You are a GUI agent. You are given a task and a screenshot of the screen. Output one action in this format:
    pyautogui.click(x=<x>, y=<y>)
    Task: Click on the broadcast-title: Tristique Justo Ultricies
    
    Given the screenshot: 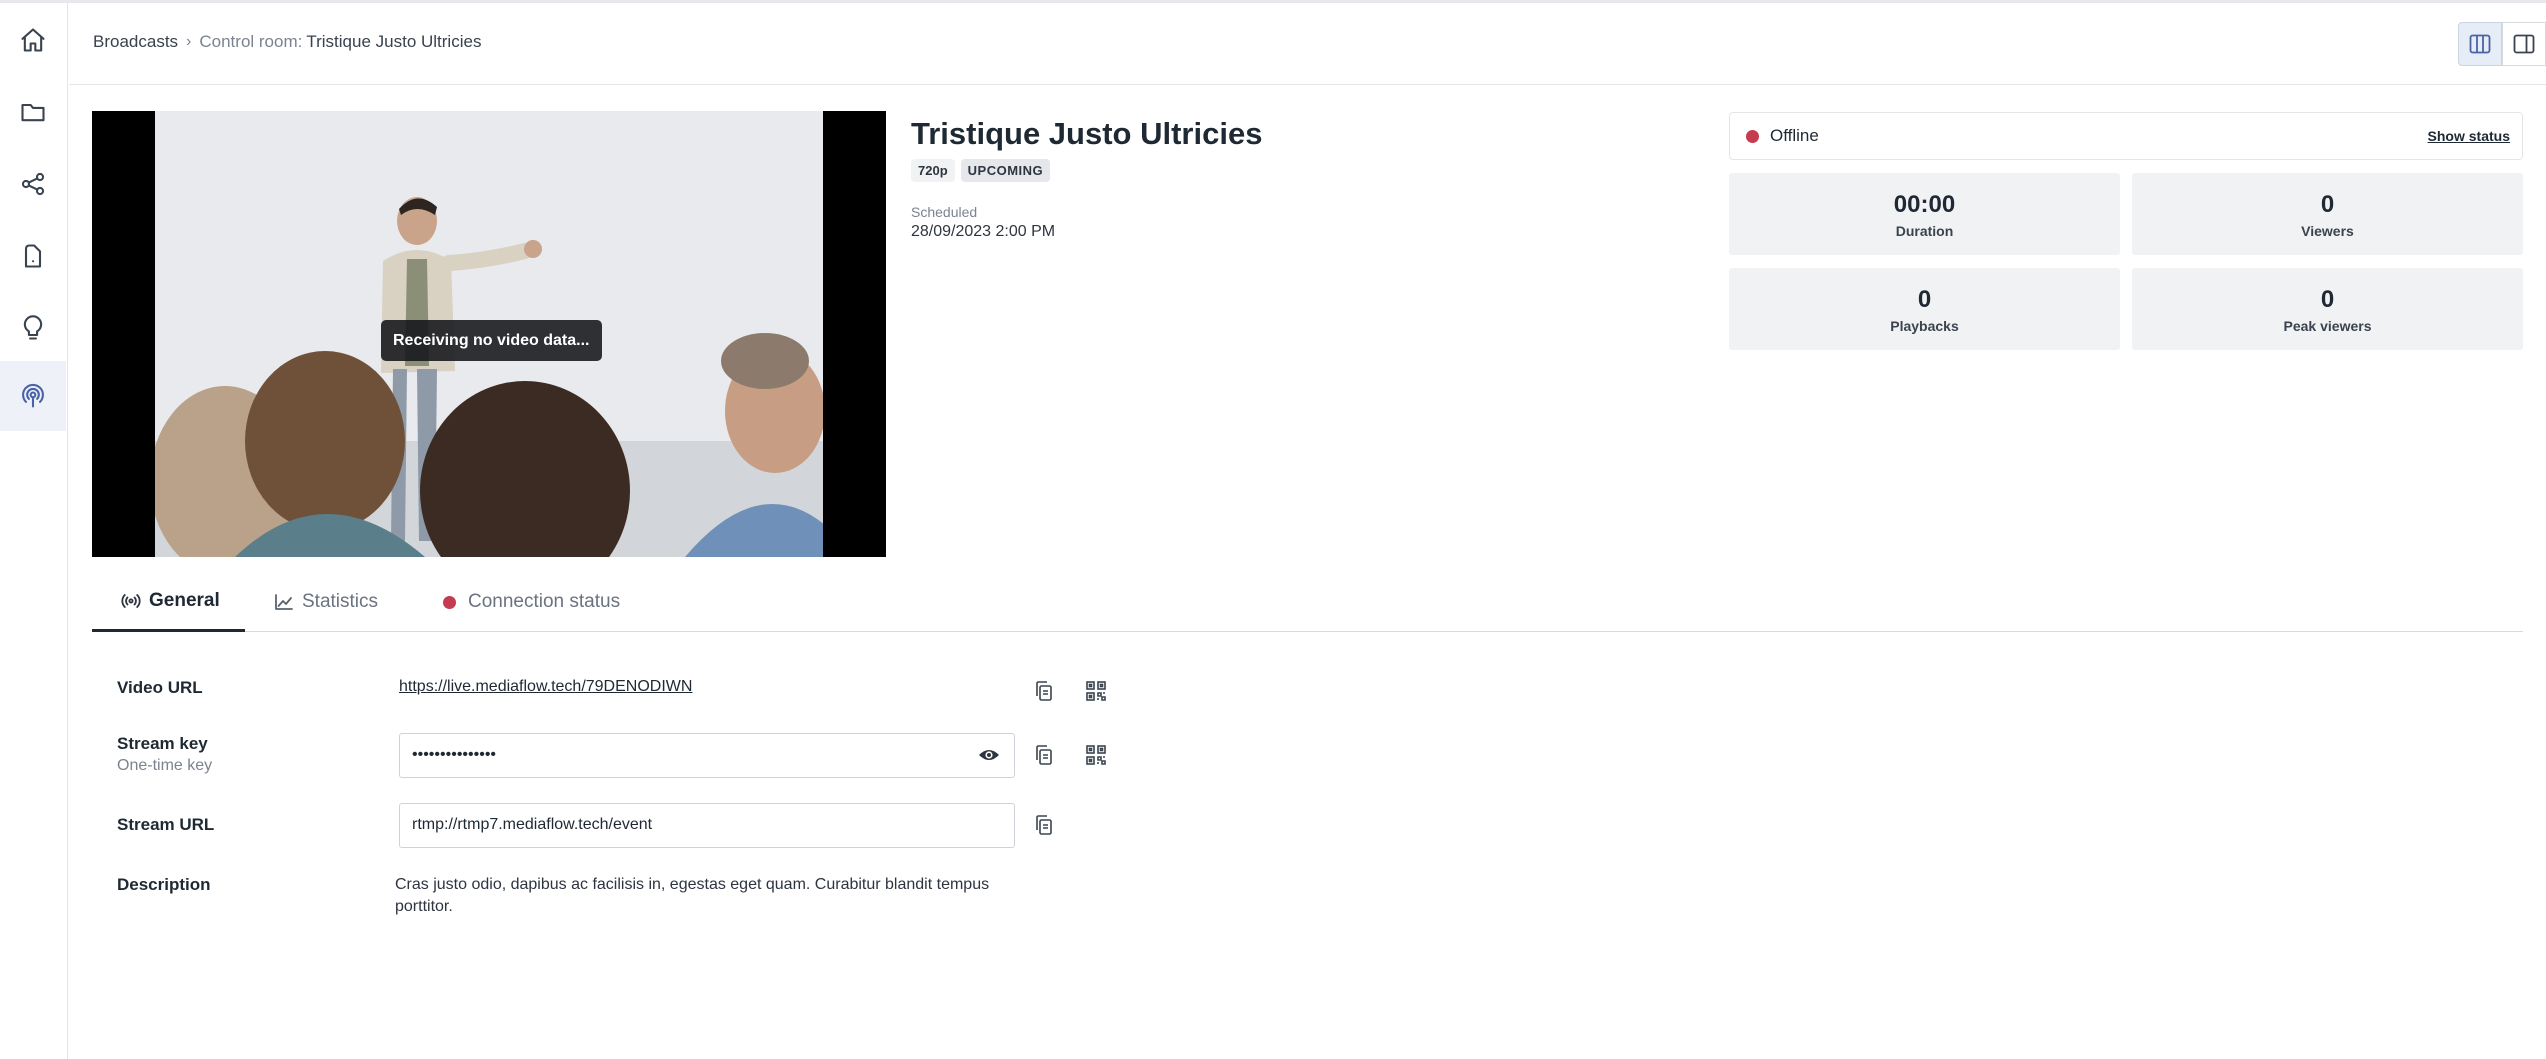 What is the action you would take?
    pyautogui.click(x=1087, y=133)
    